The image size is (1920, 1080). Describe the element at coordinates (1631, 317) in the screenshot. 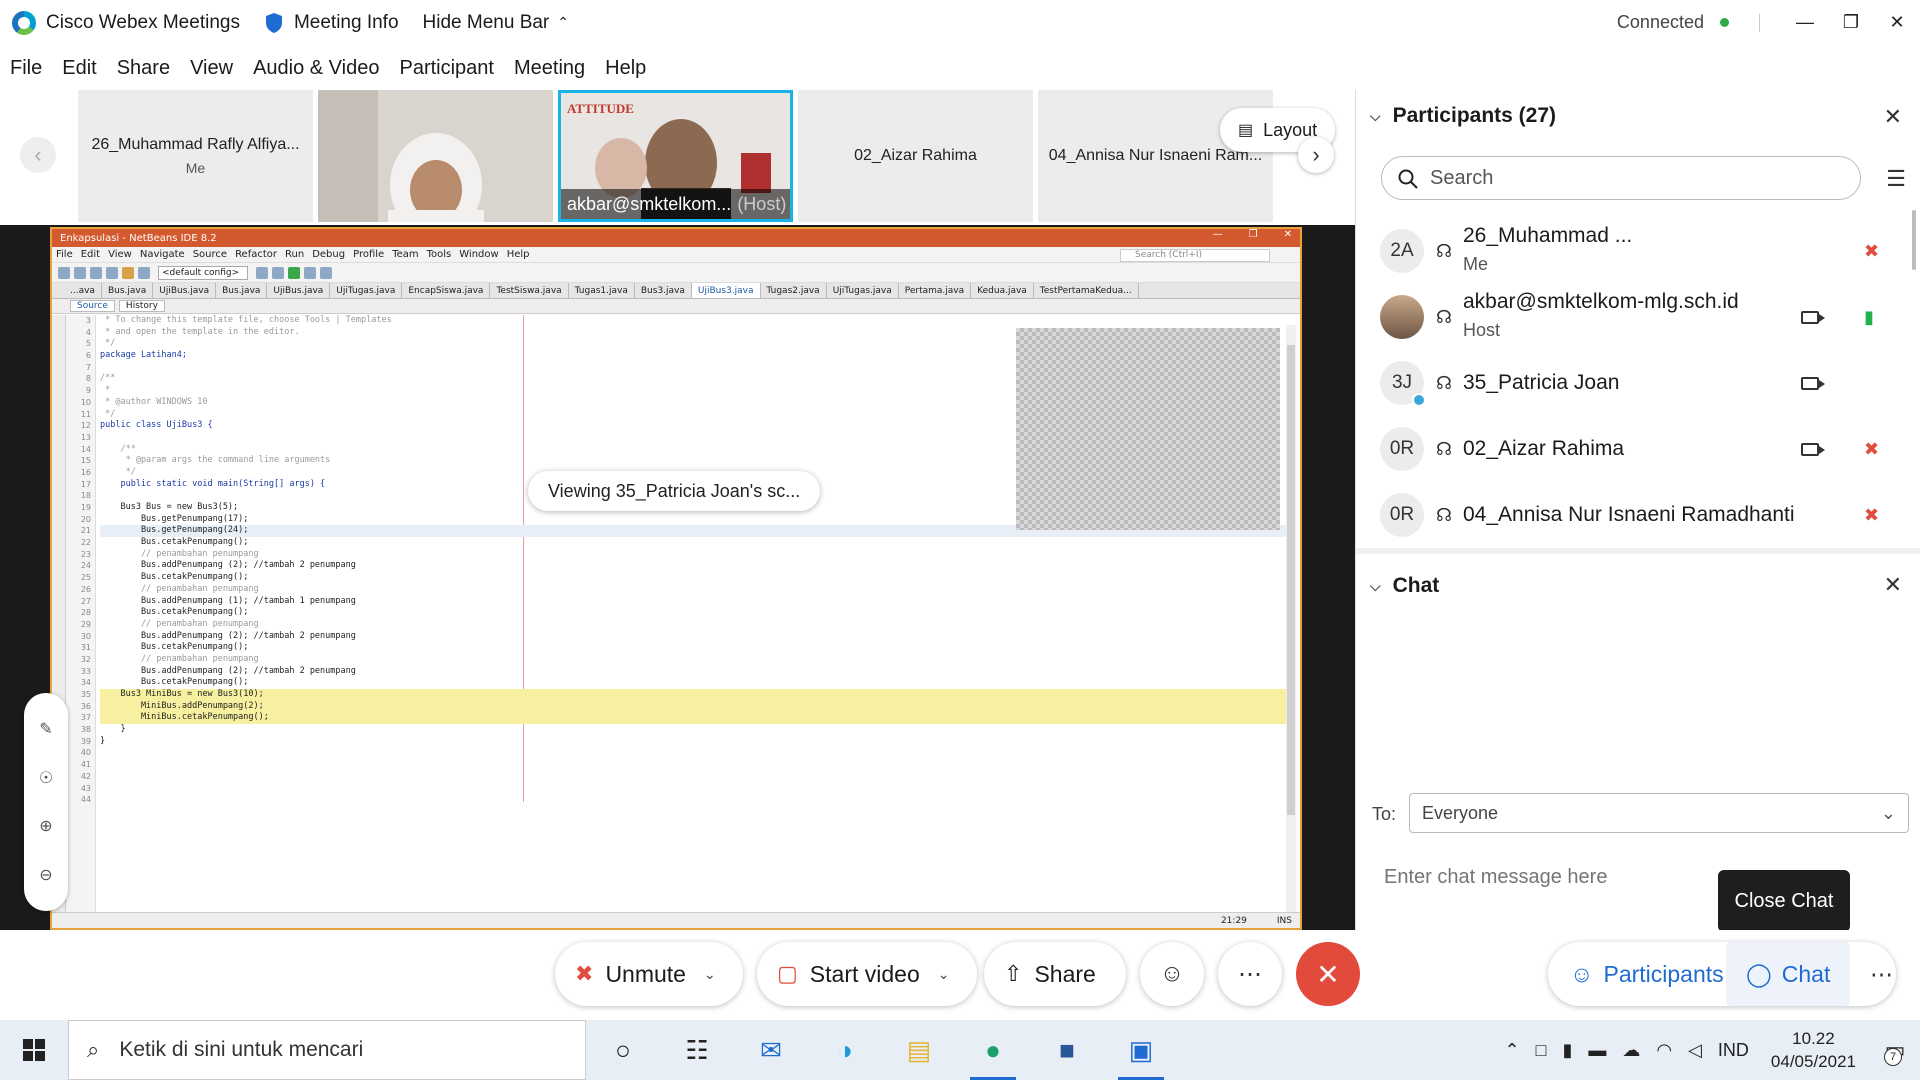

I see `participant-row: ☊ akbar@smktelkom-mlg.sch.id Host ▮` at that location.